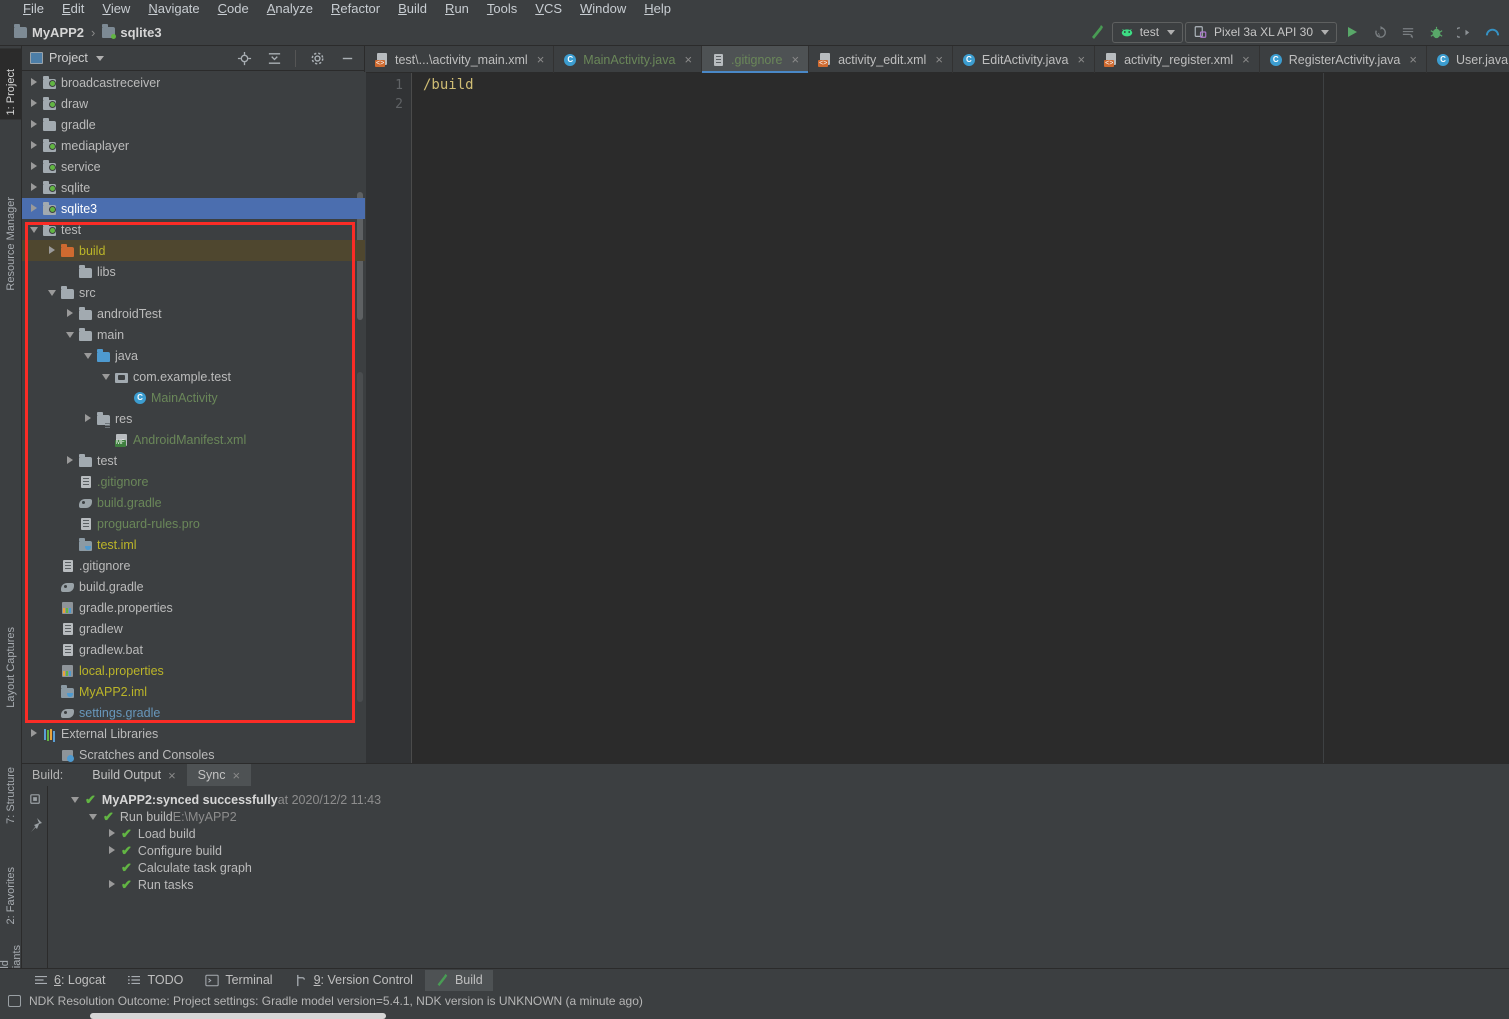 This screenshot has height=1019, width=1509. What do you see at coordinates (779, 850) in the screenshot?
I see `build-output-row: ✔ Configure build` at bounding box center [779, 850].